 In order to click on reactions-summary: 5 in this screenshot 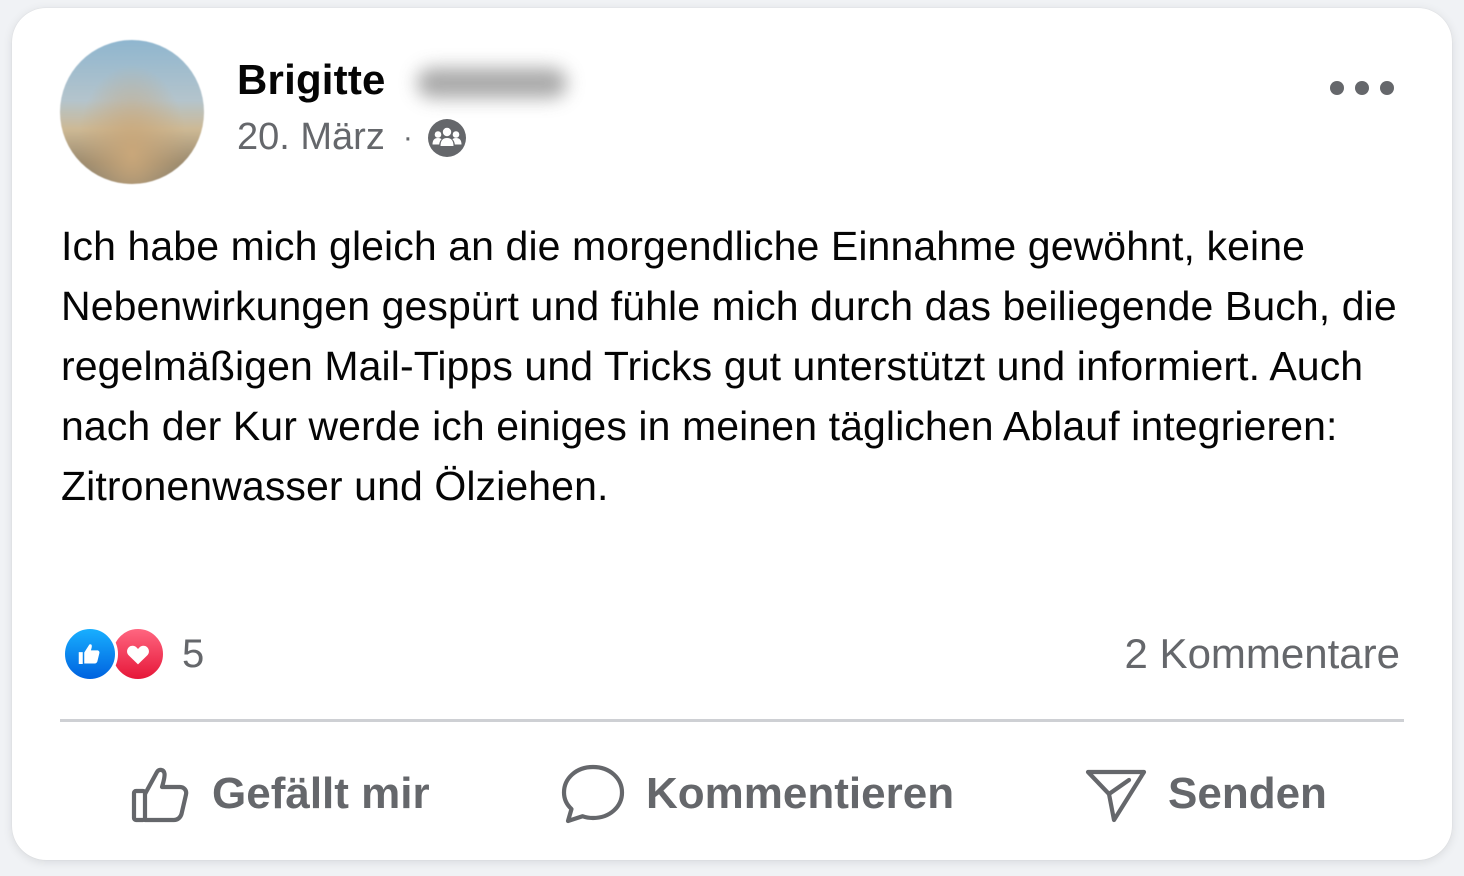, I will do `click(133, 654)`.